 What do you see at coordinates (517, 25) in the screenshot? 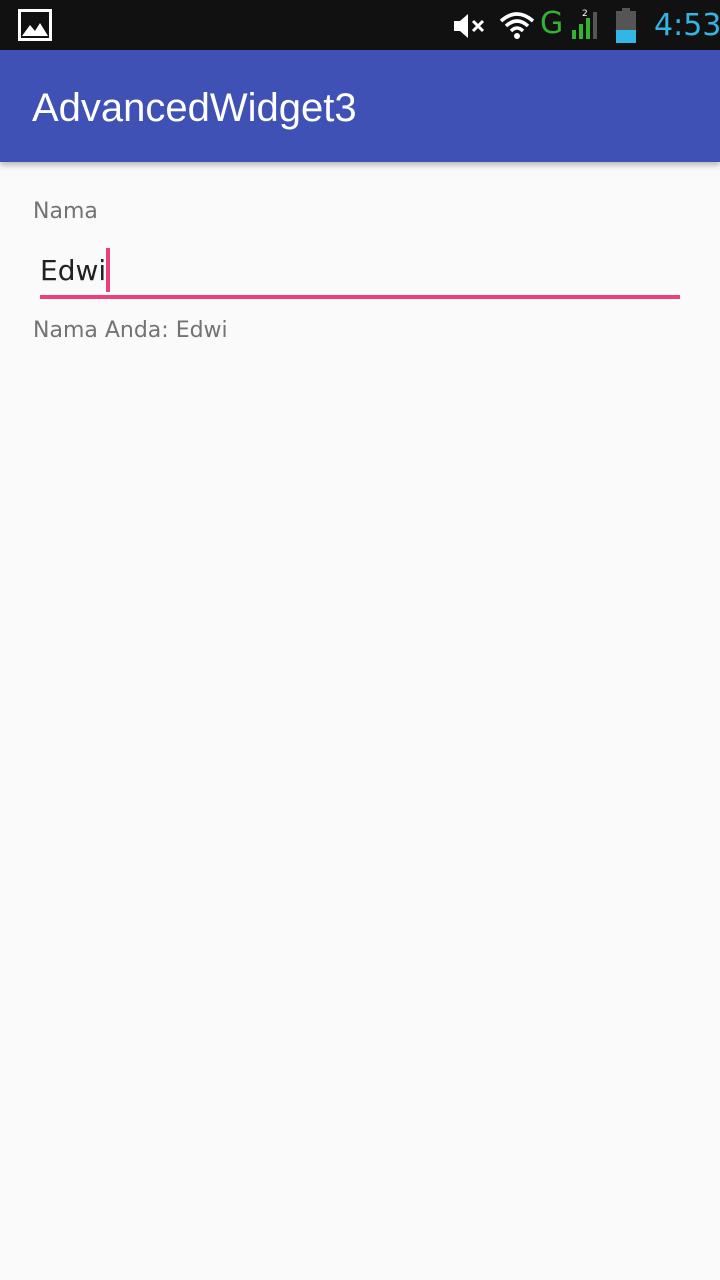
I see `wifi-icon` at bounding box center [517, 25].